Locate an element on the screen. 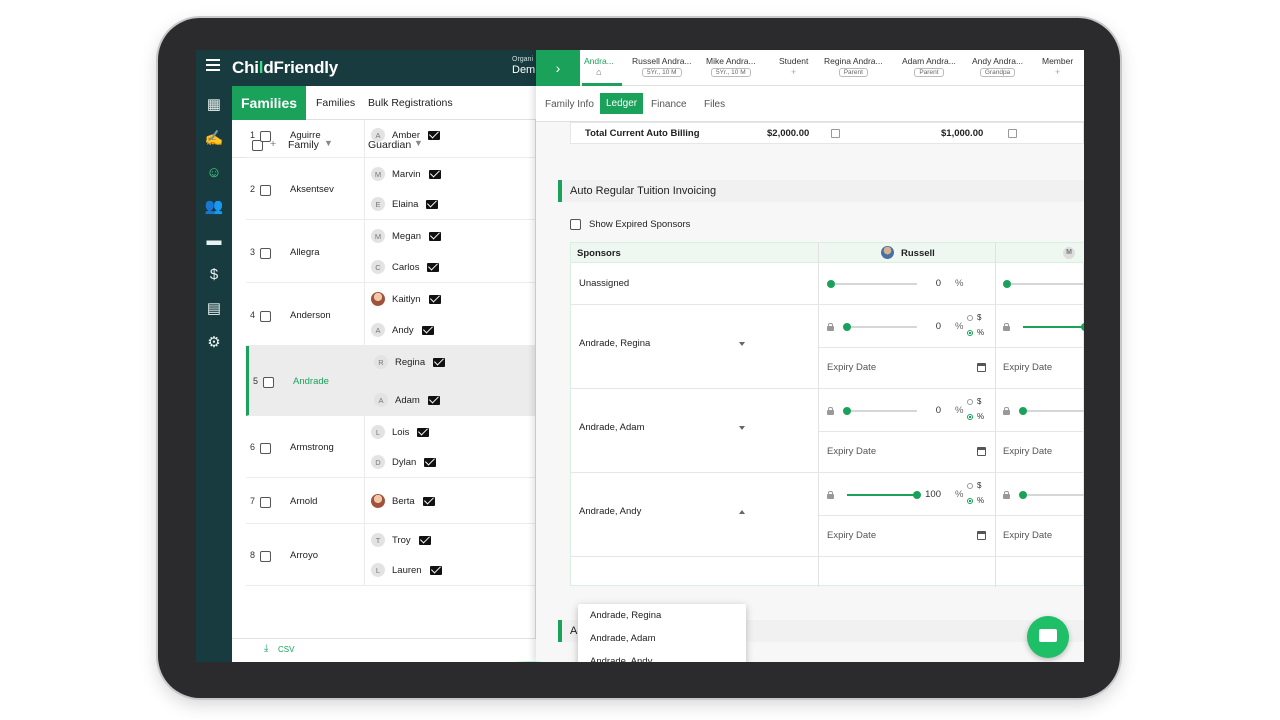 This screenshot has height=720, width=1280. percent-value: 100 is located at coordinates (930, 494).